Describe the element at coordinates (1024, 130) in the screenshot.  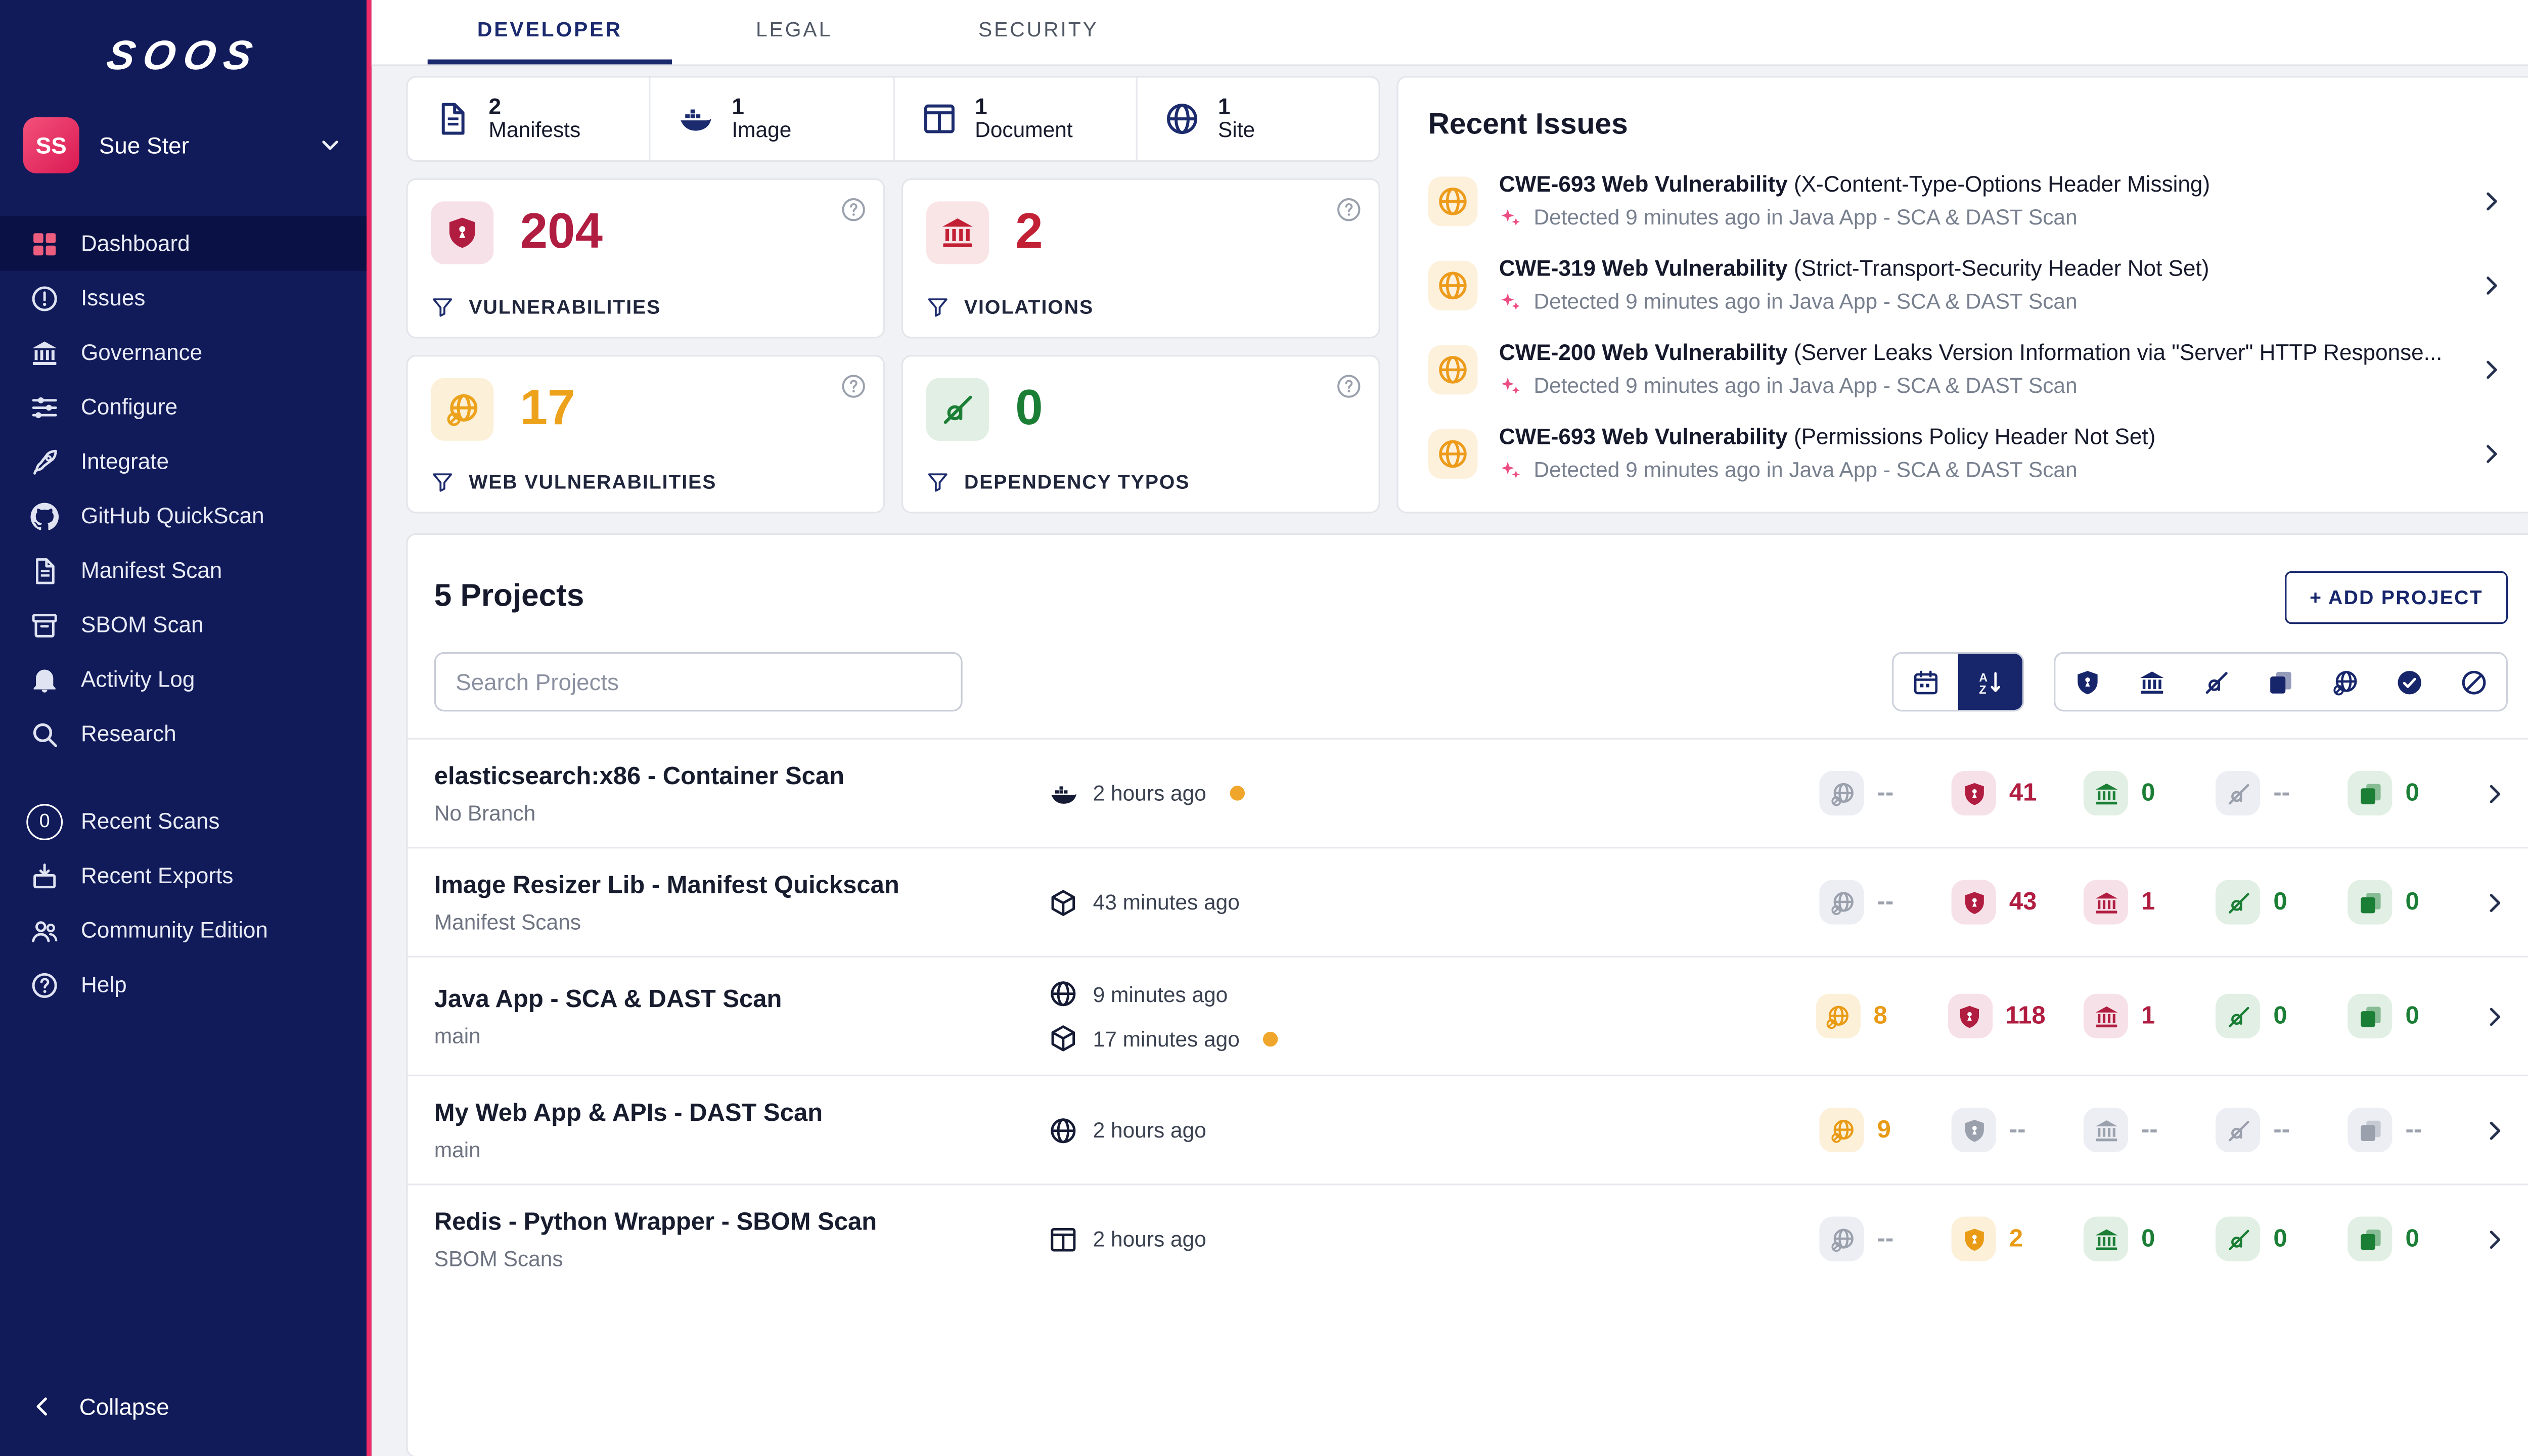
I see `summary-label: Document` at that location.